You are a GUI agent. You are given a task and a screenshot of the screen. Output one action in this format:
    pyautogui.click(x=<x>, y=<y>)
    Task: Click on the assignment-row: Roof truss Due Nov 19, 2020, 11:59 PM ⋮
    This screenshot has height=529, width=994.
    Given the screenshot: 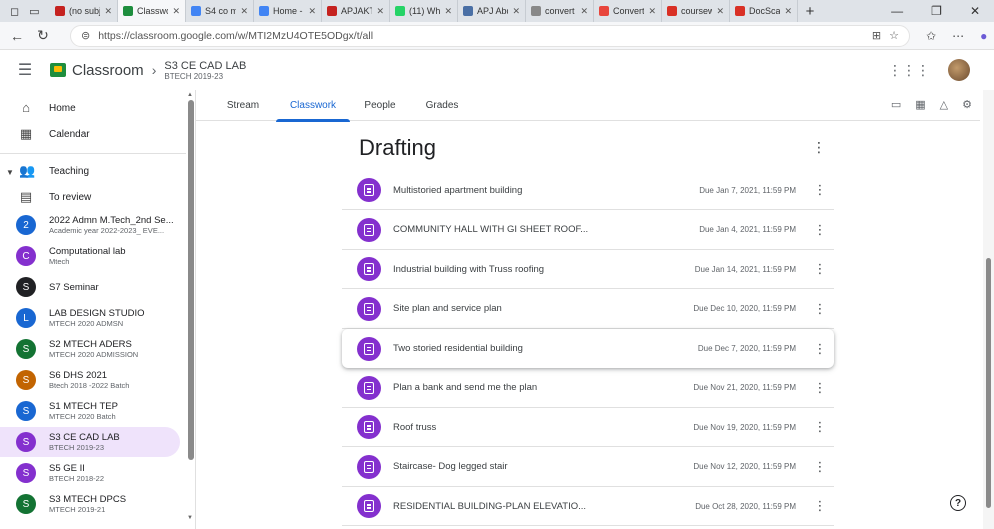 What is the action you would take?
    pyautogui.click(x=588, y=427)
    